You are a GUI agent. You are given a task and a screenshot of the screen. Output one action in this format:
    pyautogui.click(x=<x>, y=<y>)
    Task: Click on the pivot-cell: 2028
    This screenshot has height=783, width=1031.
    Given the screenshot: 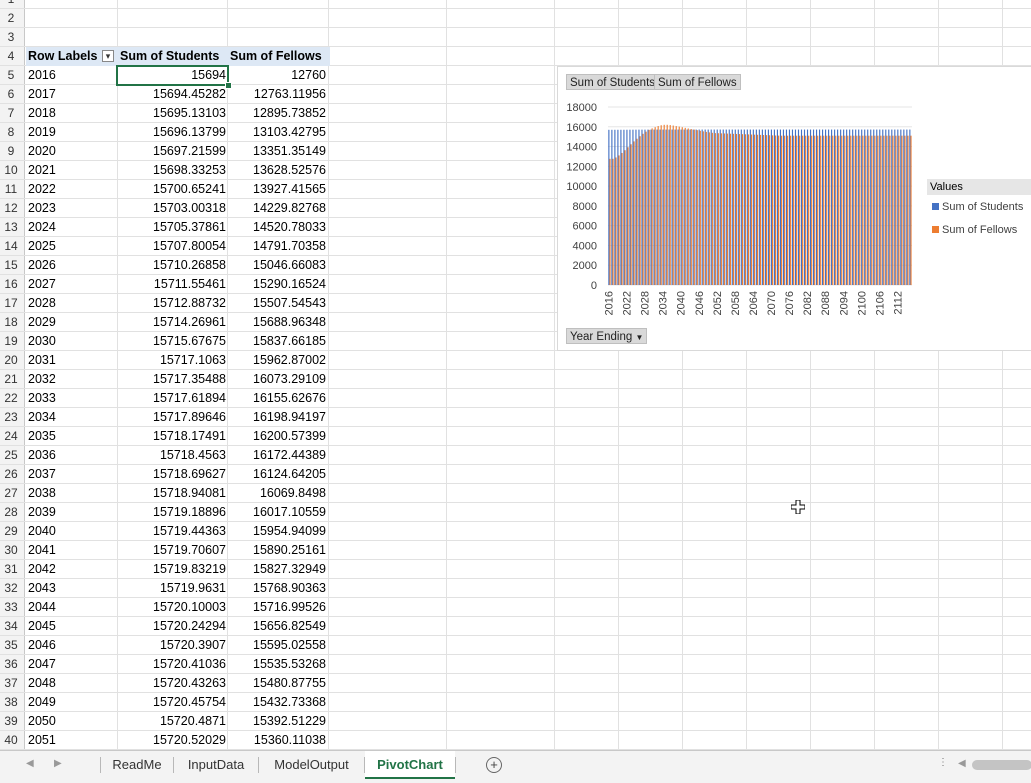 What is the action you would take?
    pyautogui.click(x=71, y=303)
    